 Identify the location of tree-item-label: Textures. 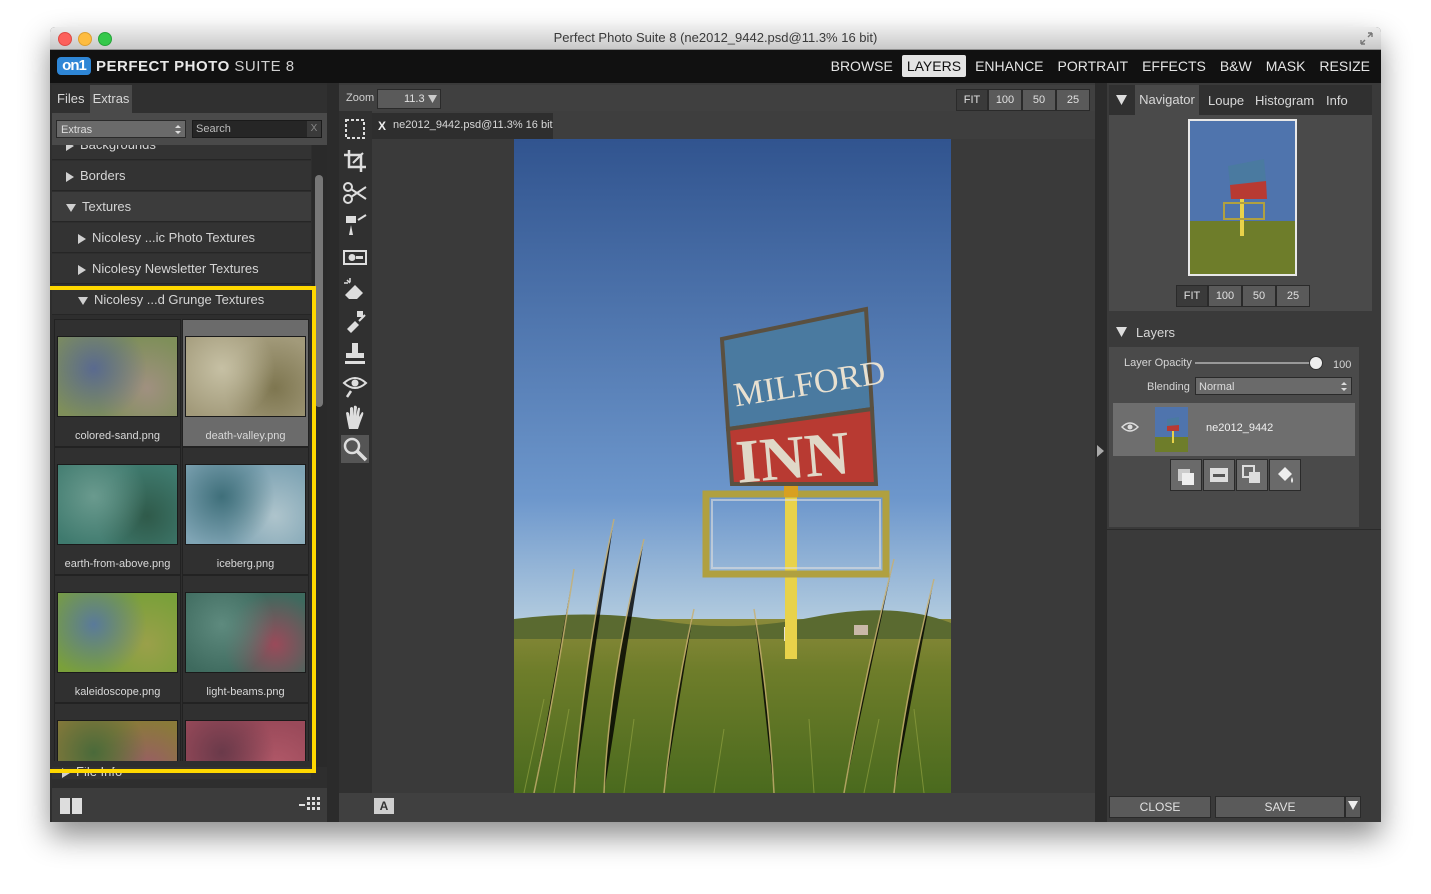
(107, 206).